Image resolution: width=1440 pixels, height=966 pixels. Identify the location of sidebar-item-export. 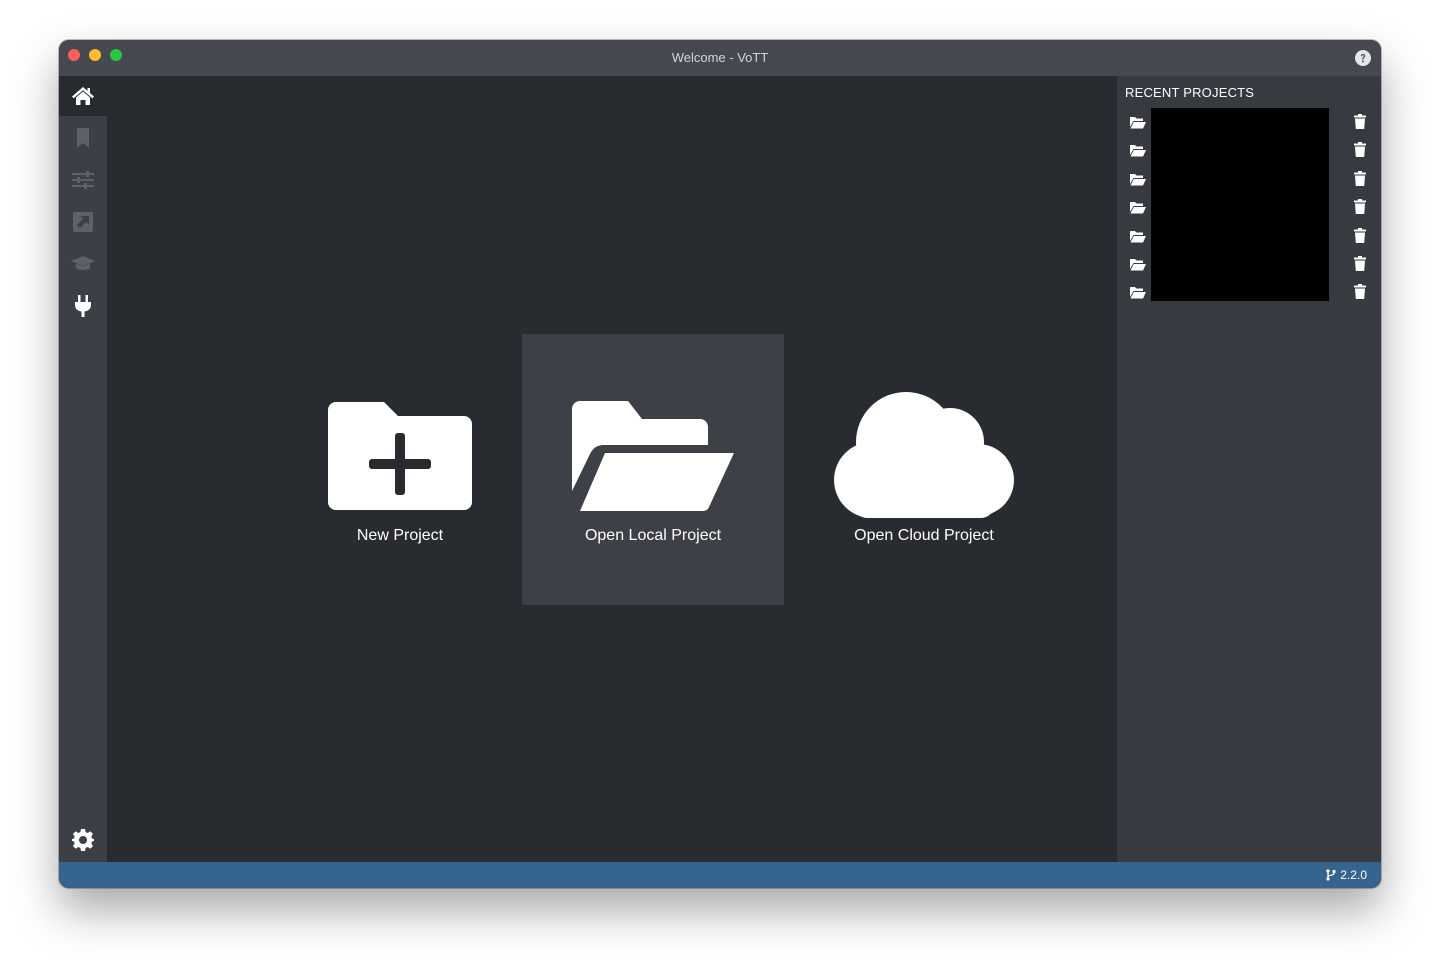
(83, 222).